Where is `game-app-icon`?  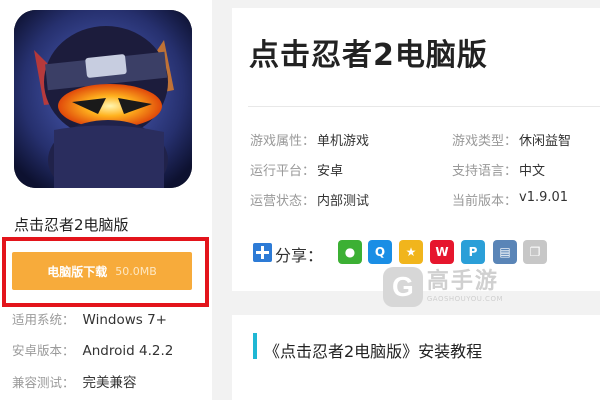
game-app-icon is located at coordinates (103, 99).